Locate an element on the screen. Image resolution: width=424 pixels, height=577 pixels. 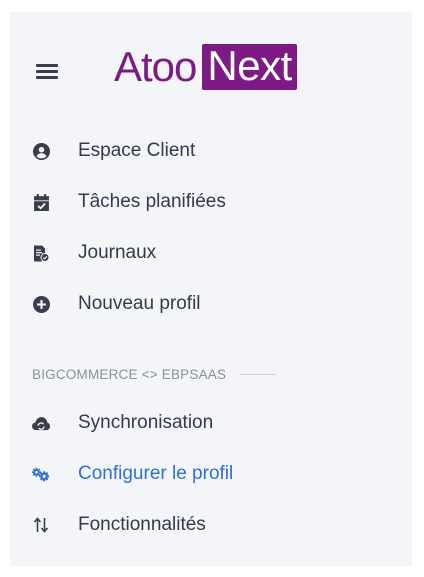
sidebar-item-label: Journaux is located at coordinates (117, 252).